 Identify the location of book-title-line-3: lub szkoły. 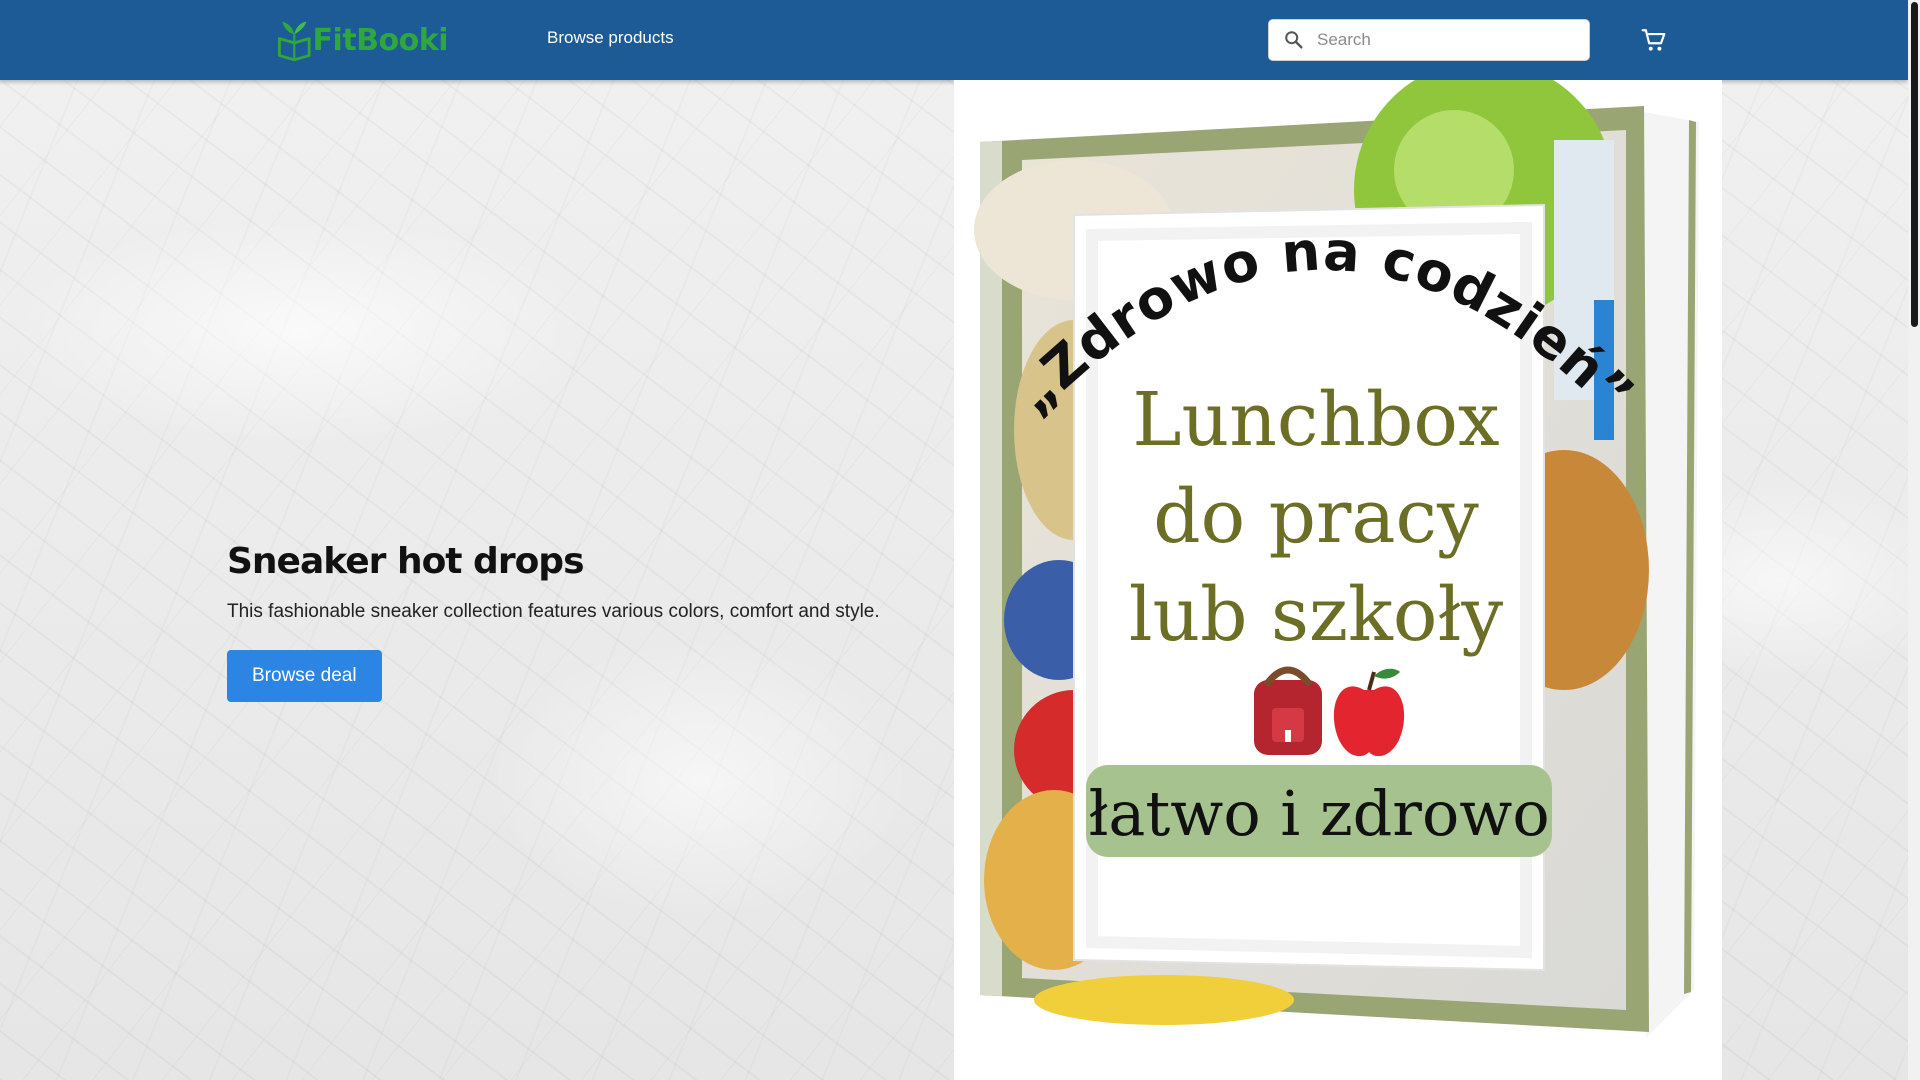
(1316, 615).